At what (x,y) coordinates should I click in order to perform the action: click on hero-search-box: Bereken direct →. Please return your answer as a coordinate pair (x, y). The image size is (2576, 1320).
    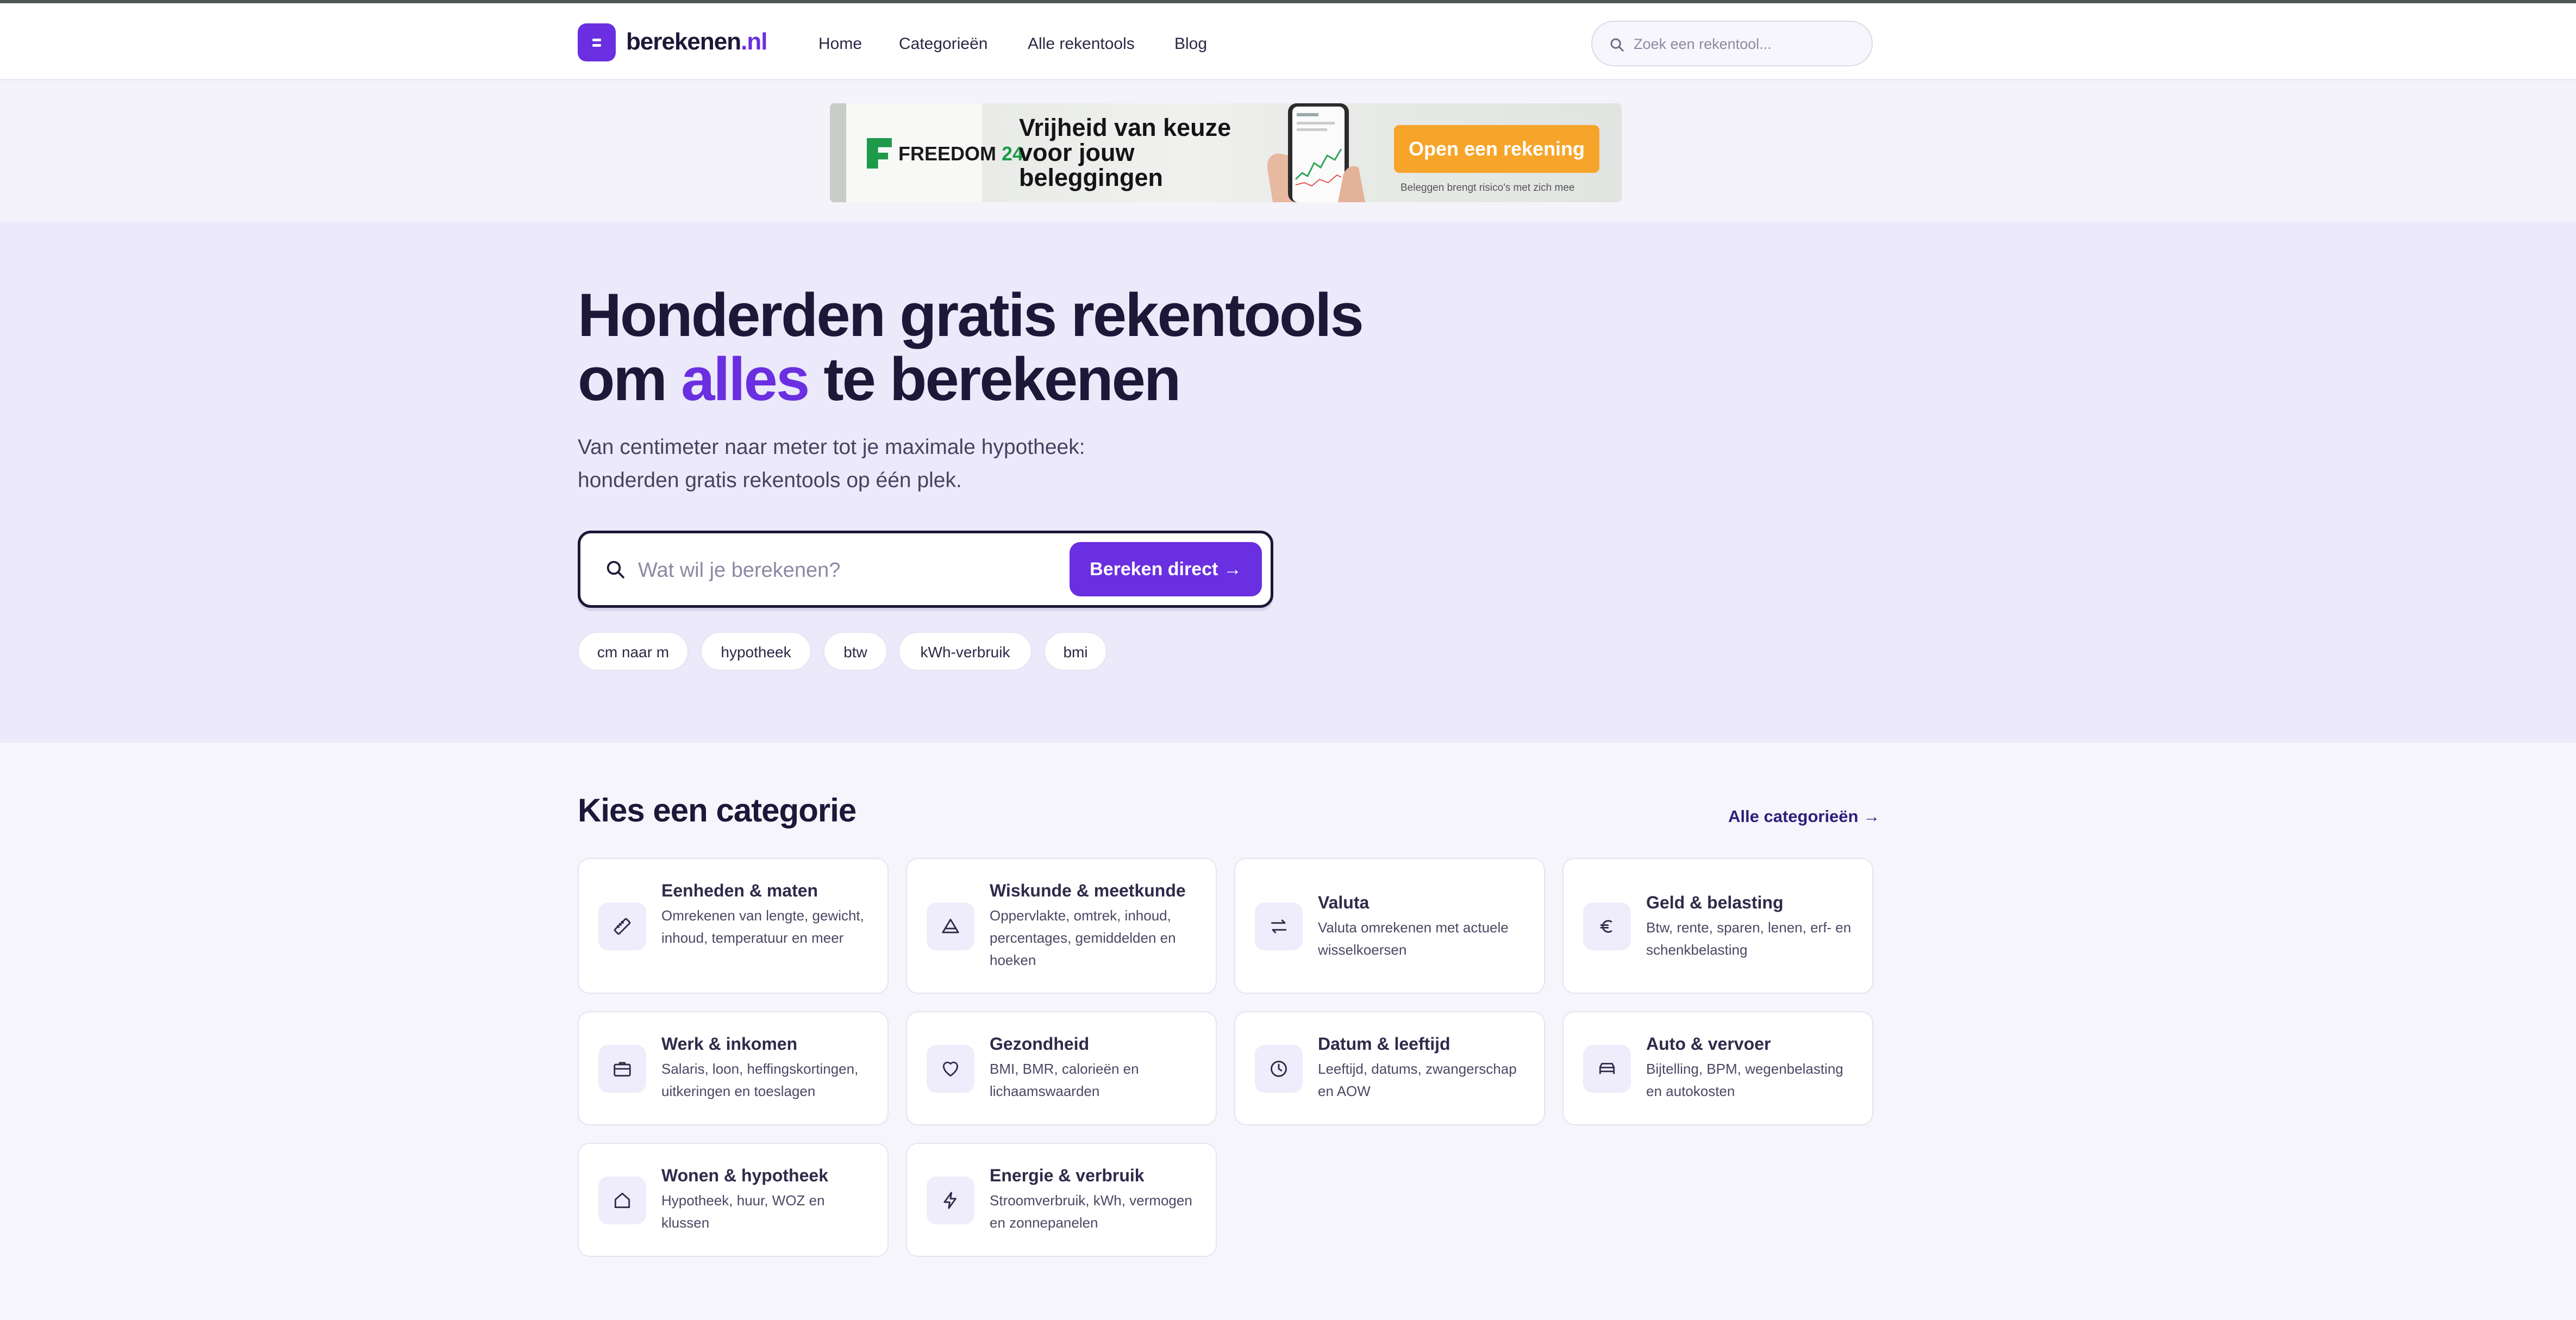
    Looking at the image, I should click on (925, 569).